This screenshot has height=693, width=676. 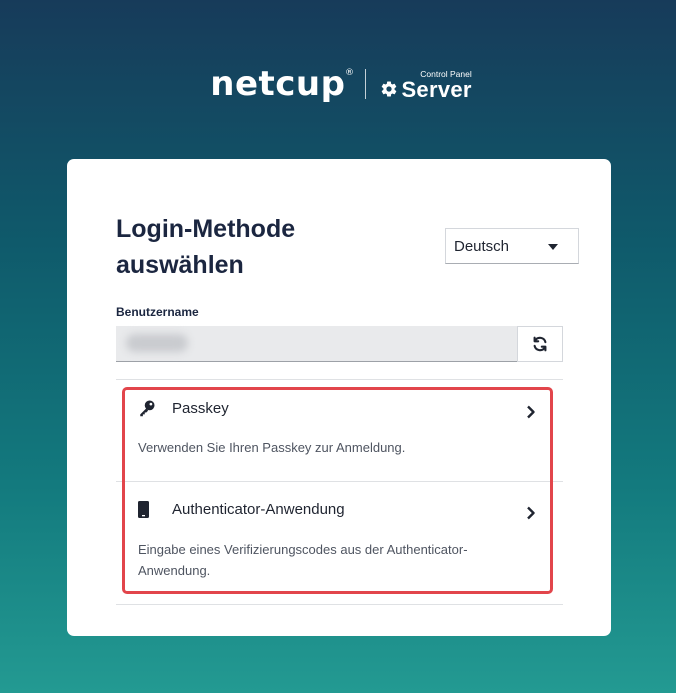 What do you see at coordinates (553, 247) in the screenshot?
I see `caret-down-icon` at bounding box center [553, 247].